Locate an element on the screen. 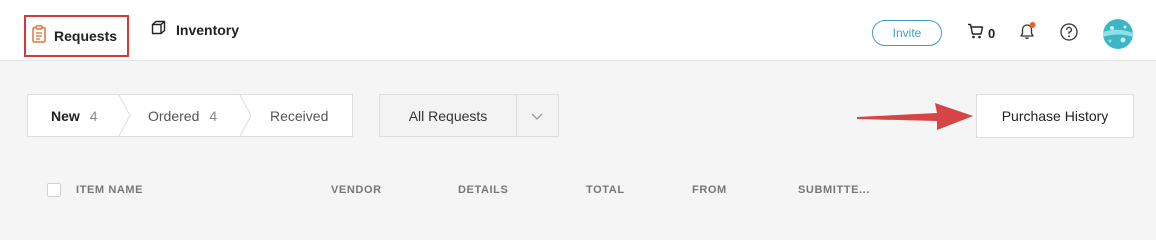 The width and height of the screenshot is (1156, 240). filter-selected-value: All Requests is located at coordinates (448, 115).